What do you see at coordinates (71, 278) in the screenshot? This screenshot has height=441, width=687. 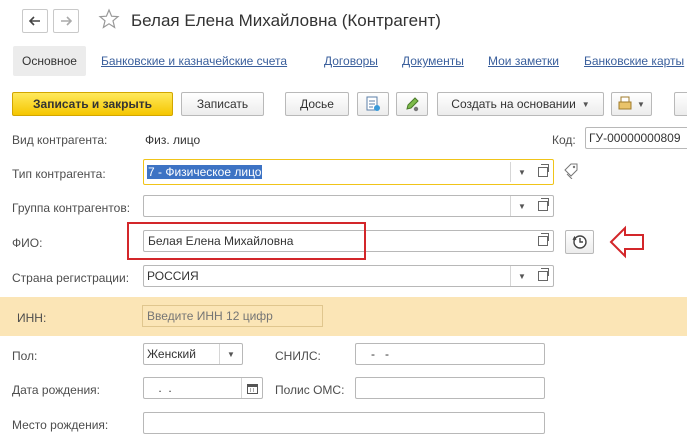 I see `country-label: Страна регистрации:` at bounding box center [71, 278].